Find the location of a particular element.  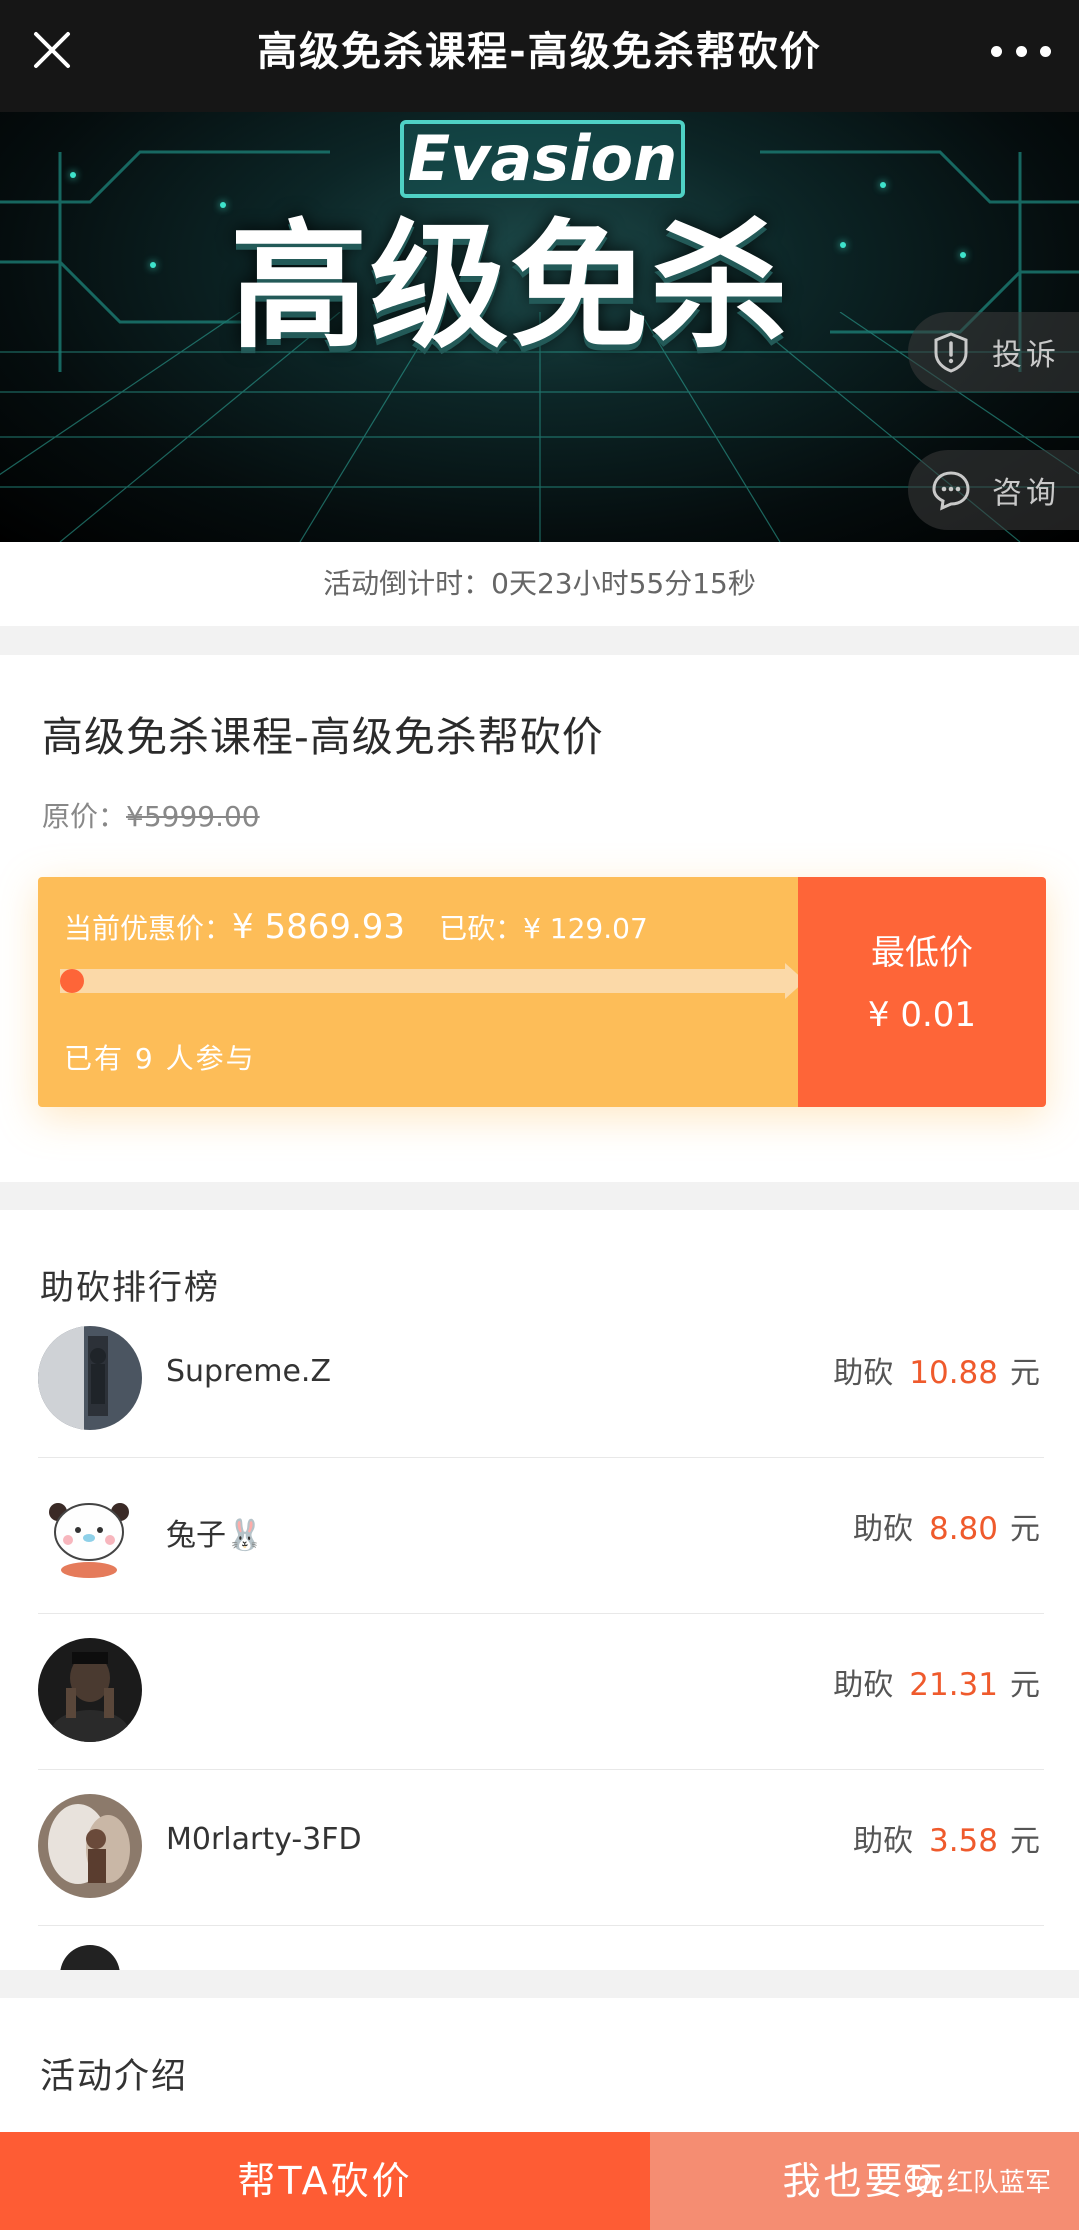

consult-button: 咨询 is located at coordinates (993, 490).